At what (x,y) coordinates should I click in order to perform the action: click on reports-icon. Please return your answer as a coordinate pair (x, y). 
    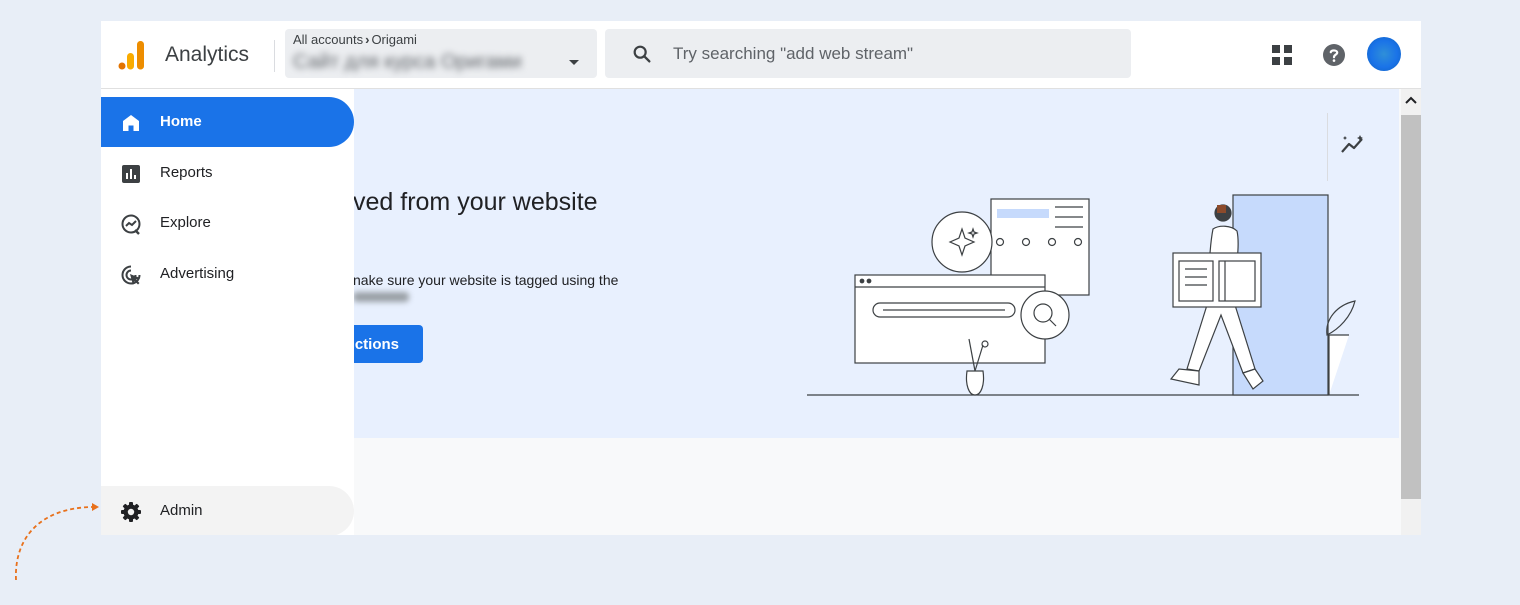
    Looking at the image, I should click on (131, 174).